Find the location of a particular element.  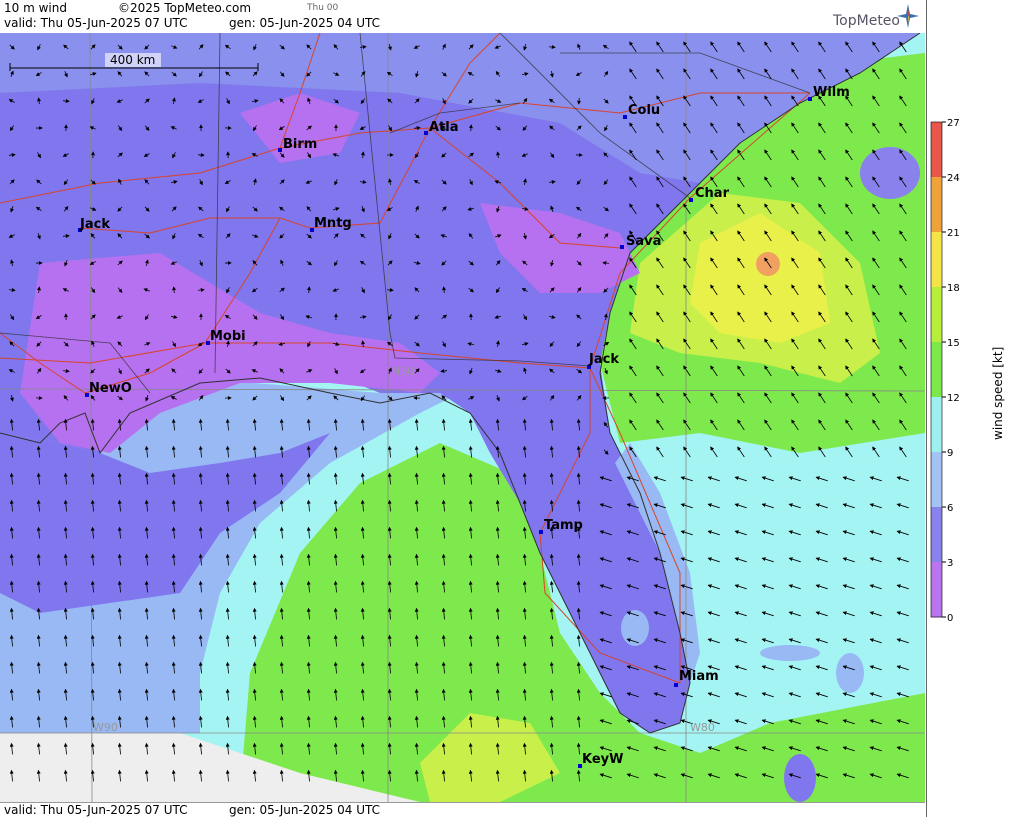

svg-text: 400 km is located at coordinates (132, 60).